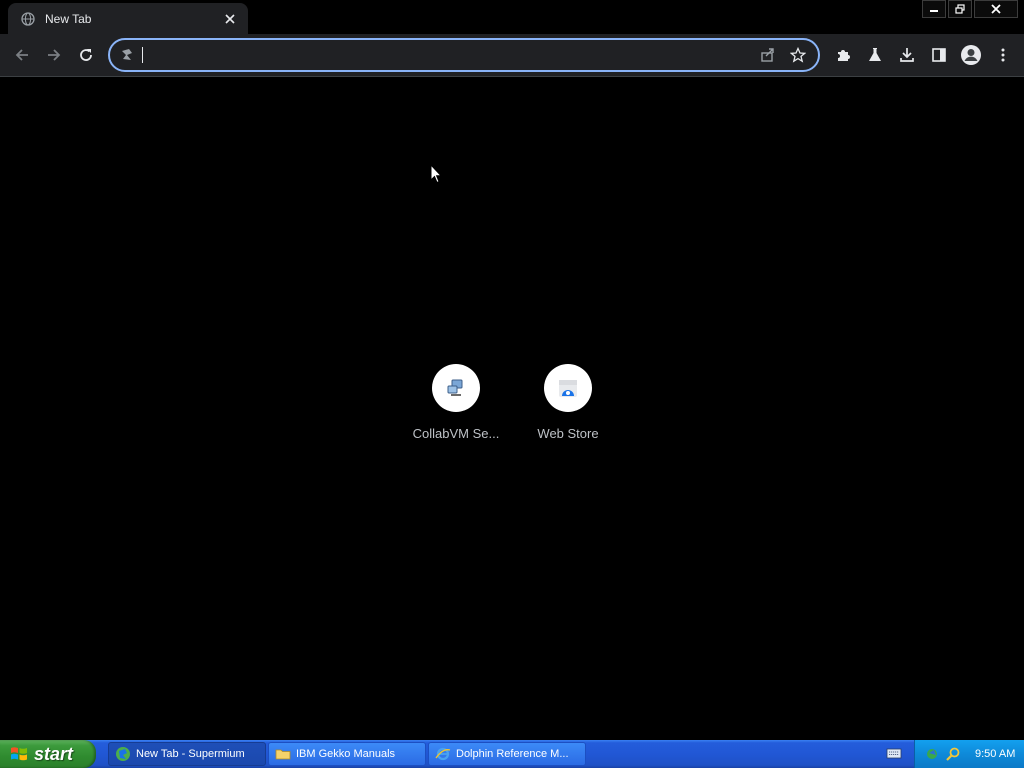  I want to click on minimize-icon, so click(934, 9).